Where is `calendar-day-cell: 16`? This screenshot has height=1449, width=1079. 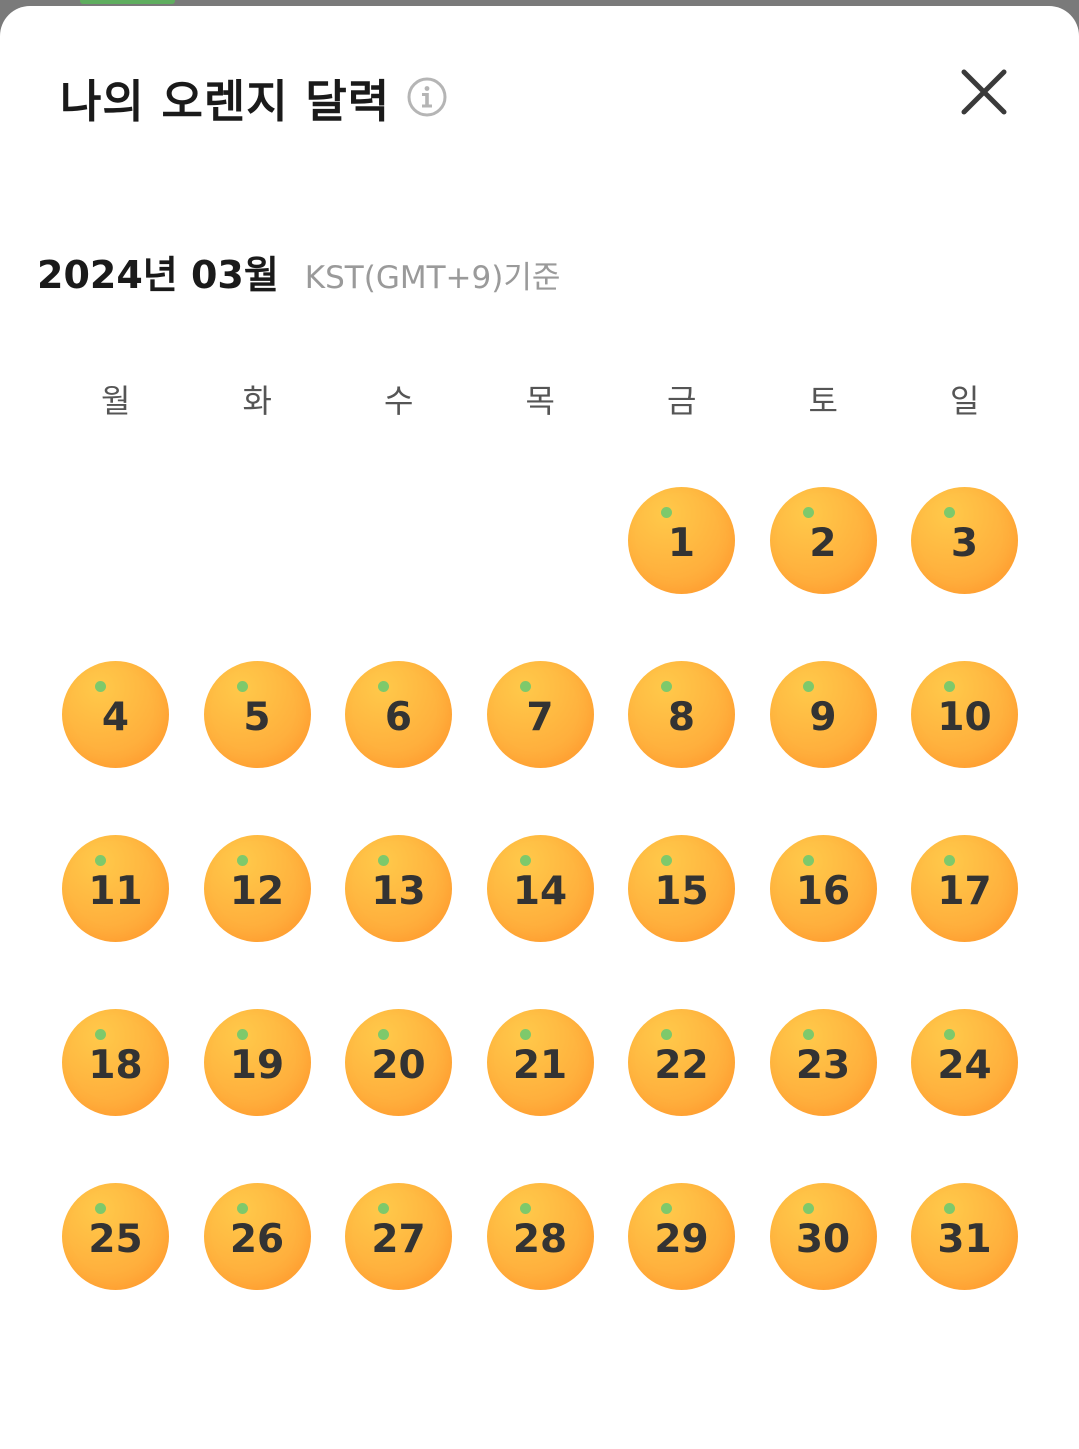
calendar-day-cell: 16 is located at coordinates (824, 921).